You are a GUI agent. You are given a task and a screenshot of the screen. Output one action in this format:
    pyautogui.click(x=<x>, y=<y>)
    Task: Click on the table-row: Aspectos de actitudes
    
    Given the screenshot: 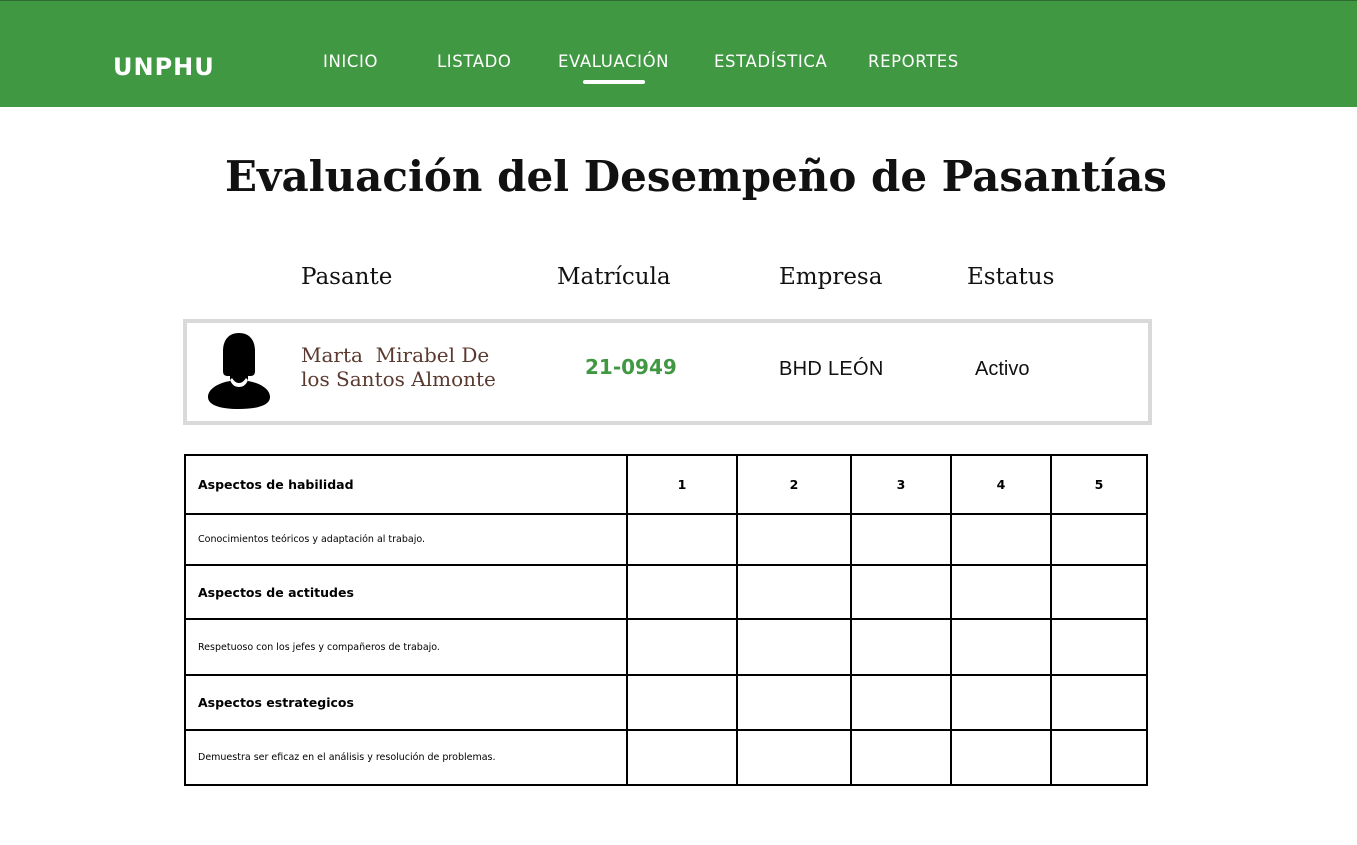 What is the action you would take?
    pyautogui.click(x=666, y=592)
    